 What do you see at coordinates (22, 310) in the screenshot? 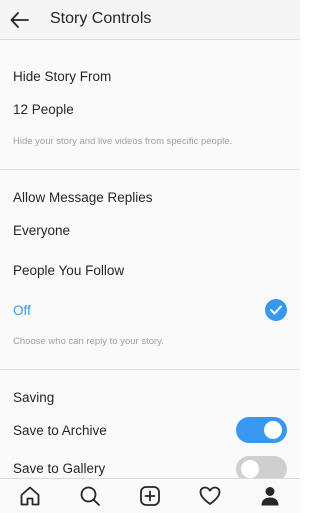
I see `reply-option-off: Off` at bounding box center [22, 310].